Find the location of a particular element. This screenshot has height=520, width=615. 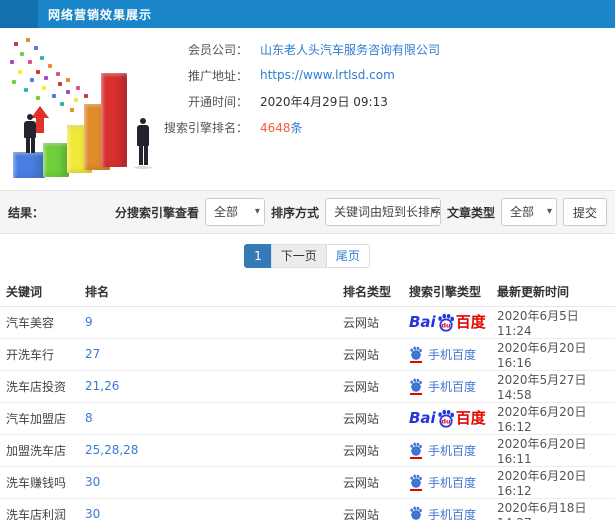

open-time-row: 开通时间： 2020年4月29日 09:13 is located at coordinates (393, 101).